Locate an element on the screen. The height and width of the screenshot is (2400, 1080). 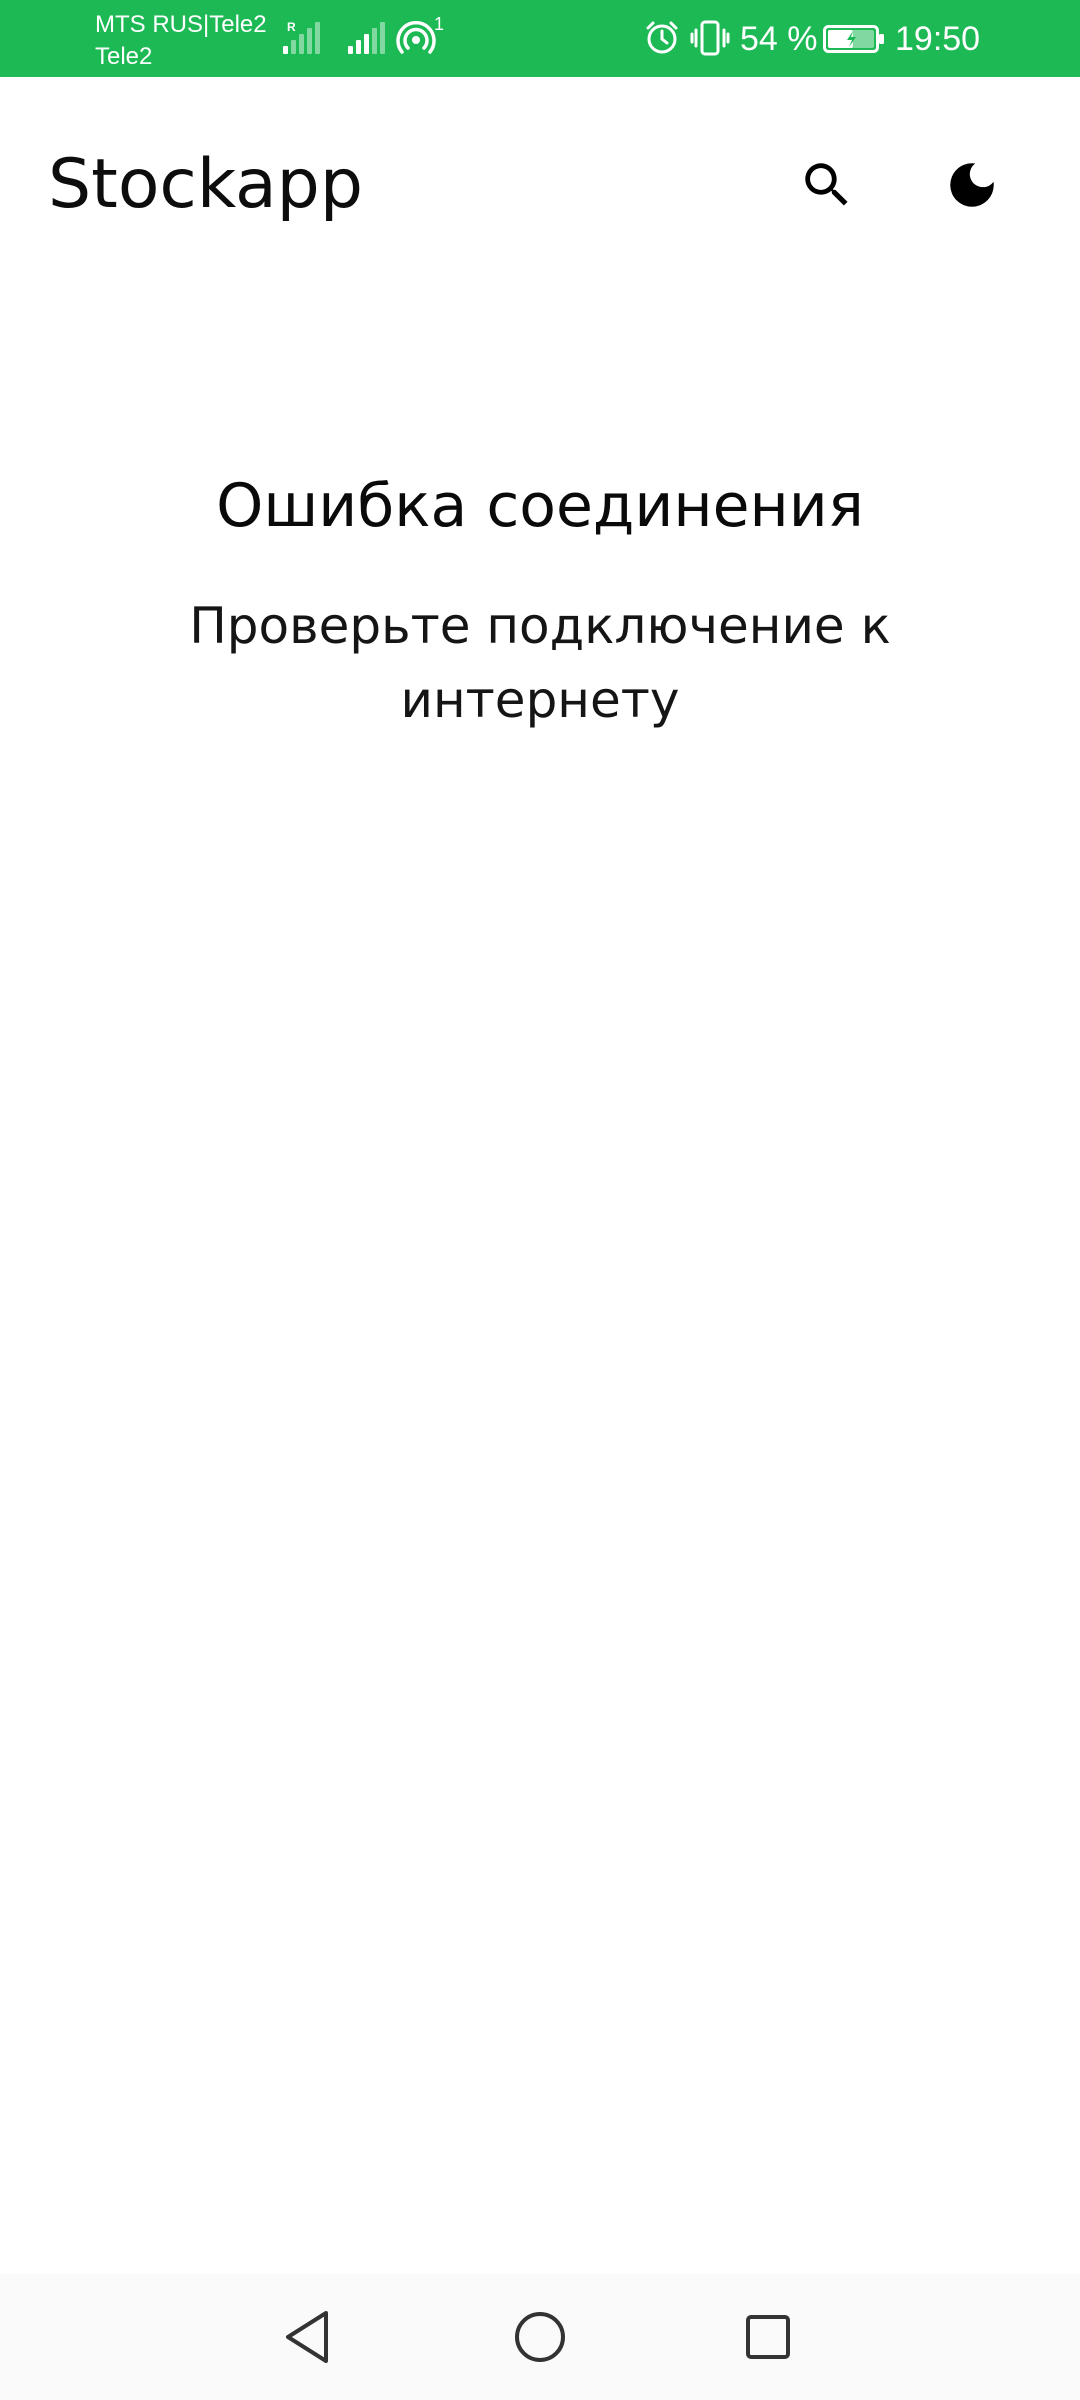
moon-icon is located at coordinates (972, 185).